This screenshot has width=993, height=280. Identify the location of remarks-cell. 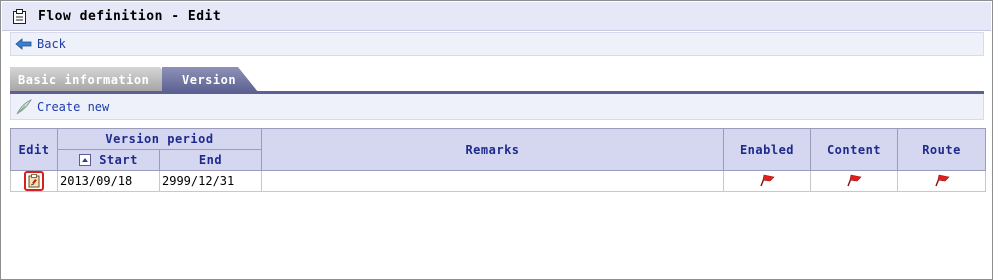
(492, 181).